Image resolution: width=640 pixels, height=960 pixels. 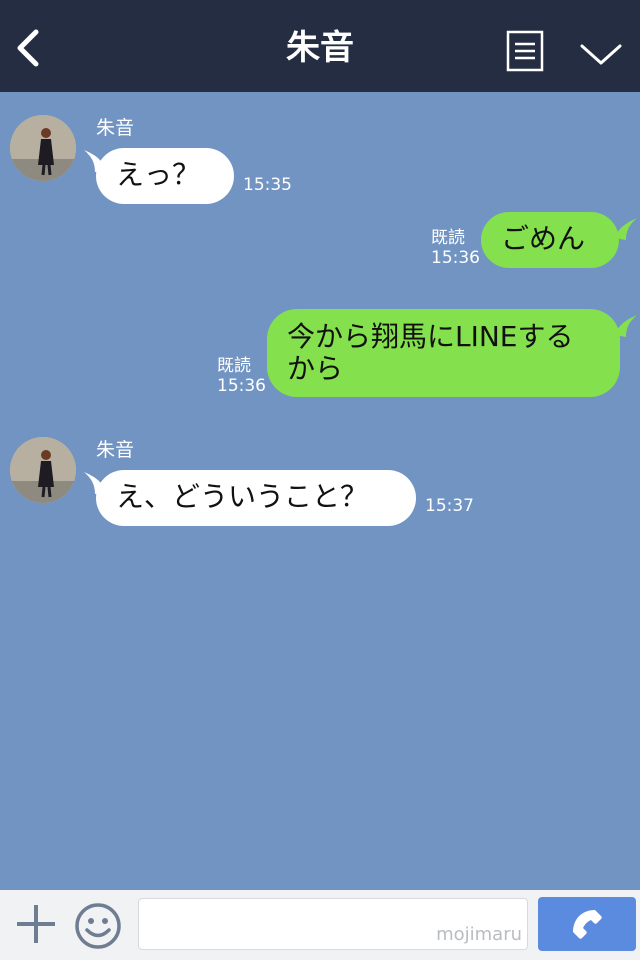 I want to click on message-bubble: 今から翔馬にLINEする から, so click(x=443, y=353).